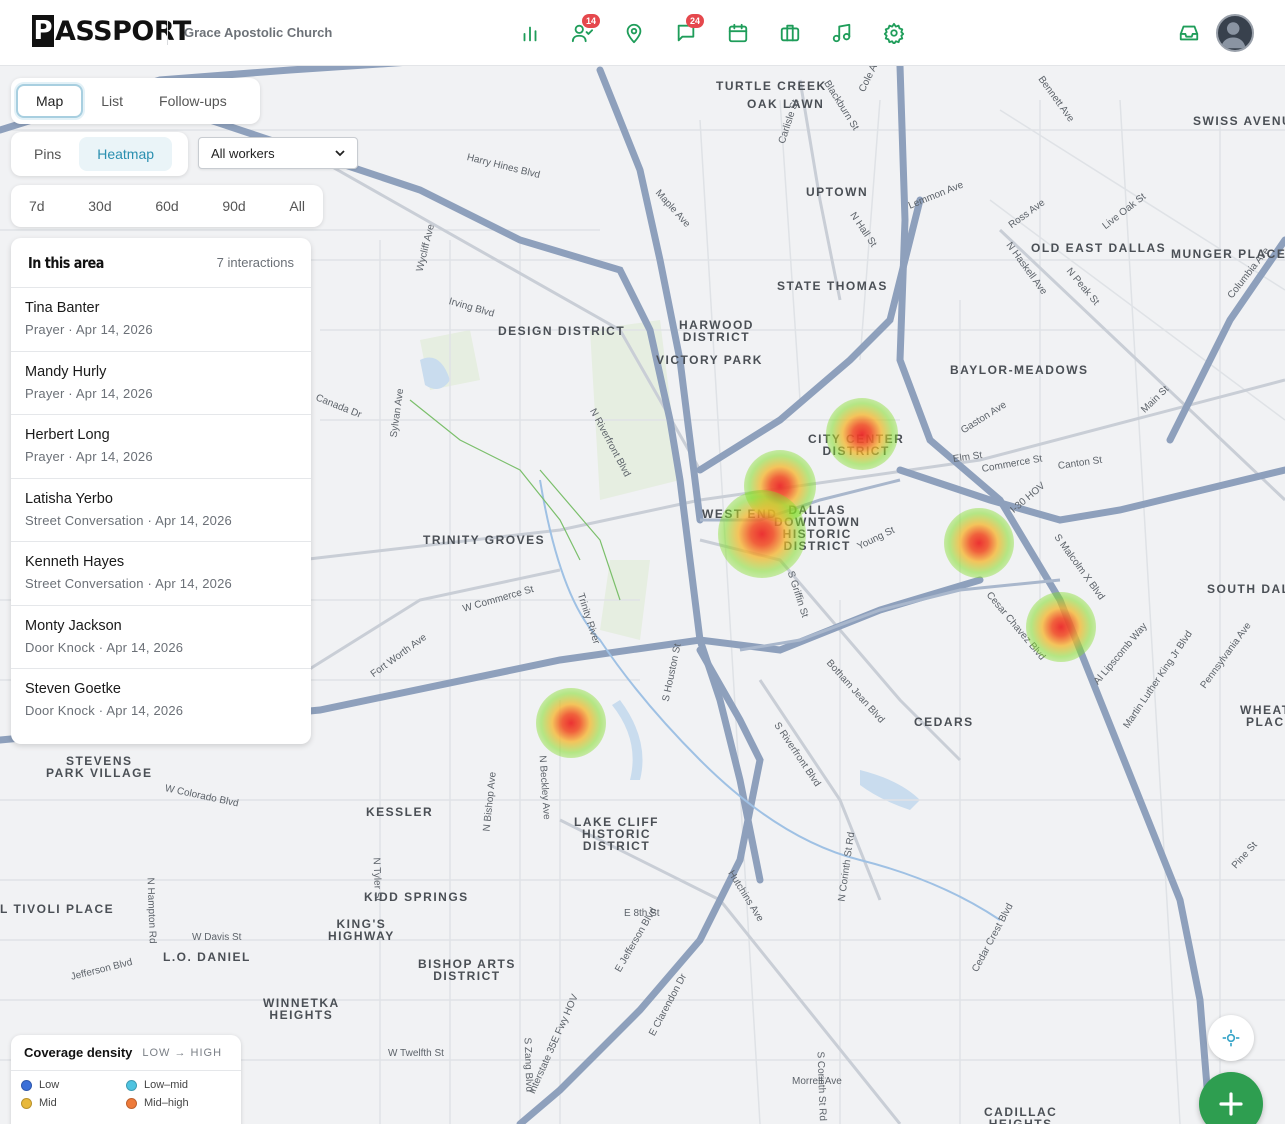  Describe the element at coordinates (50, 101) in the screenshot. I see `tab-map: Map` at that location.